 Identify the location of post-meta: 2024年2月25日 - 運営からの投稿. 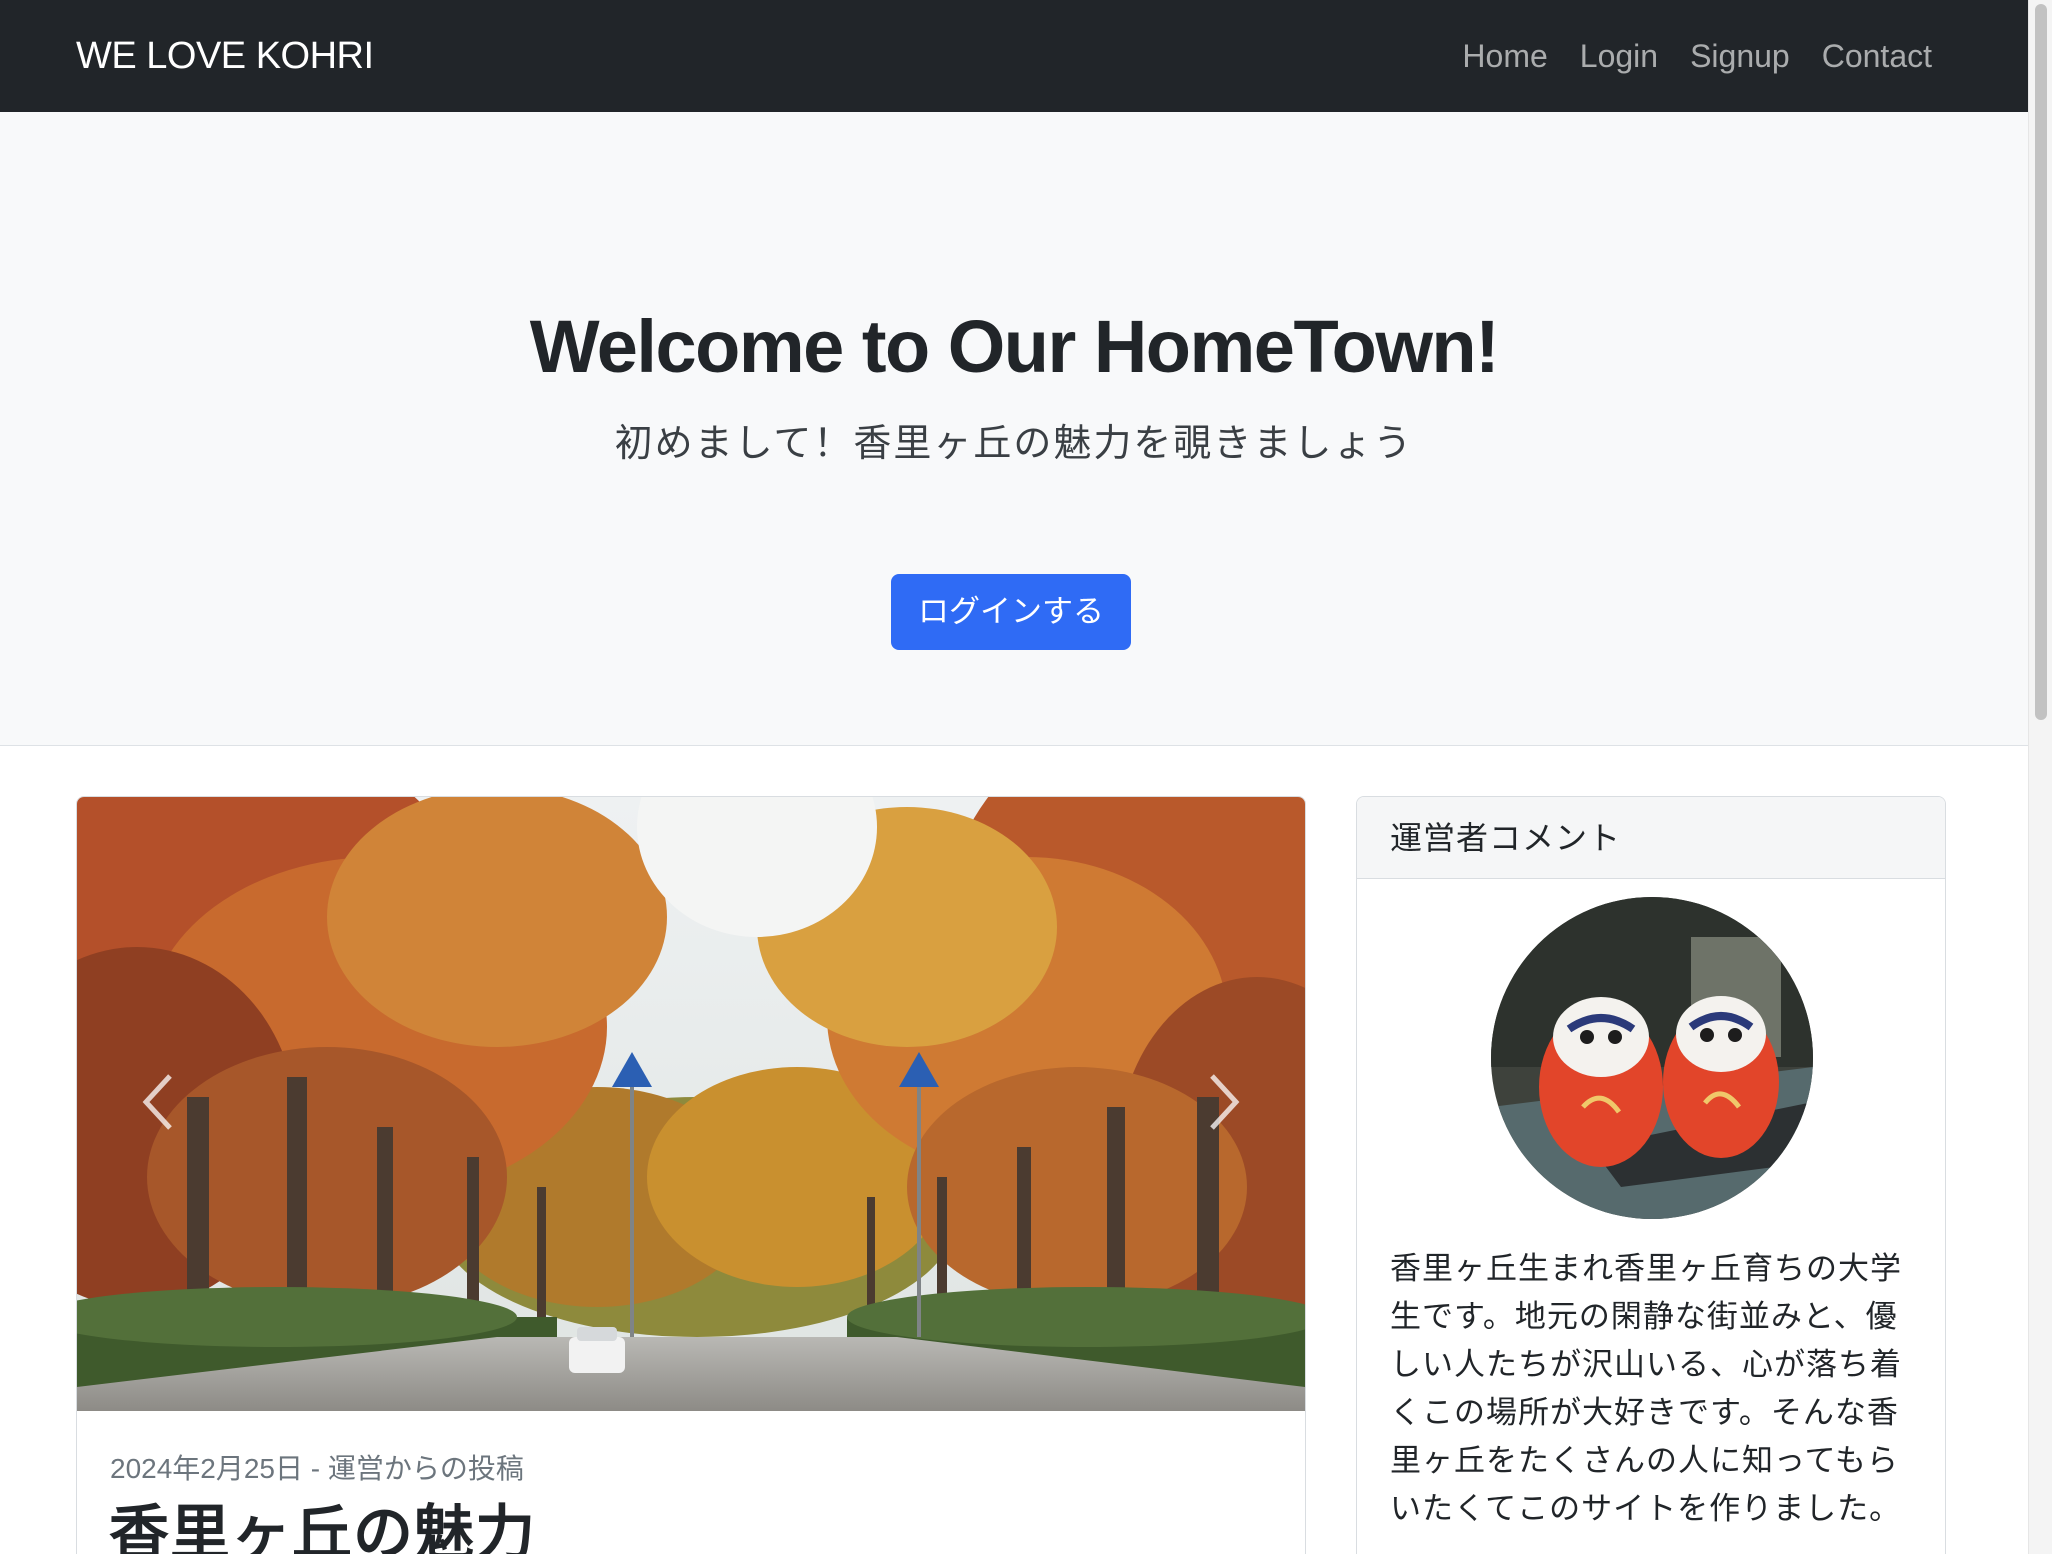
(317, 1468).